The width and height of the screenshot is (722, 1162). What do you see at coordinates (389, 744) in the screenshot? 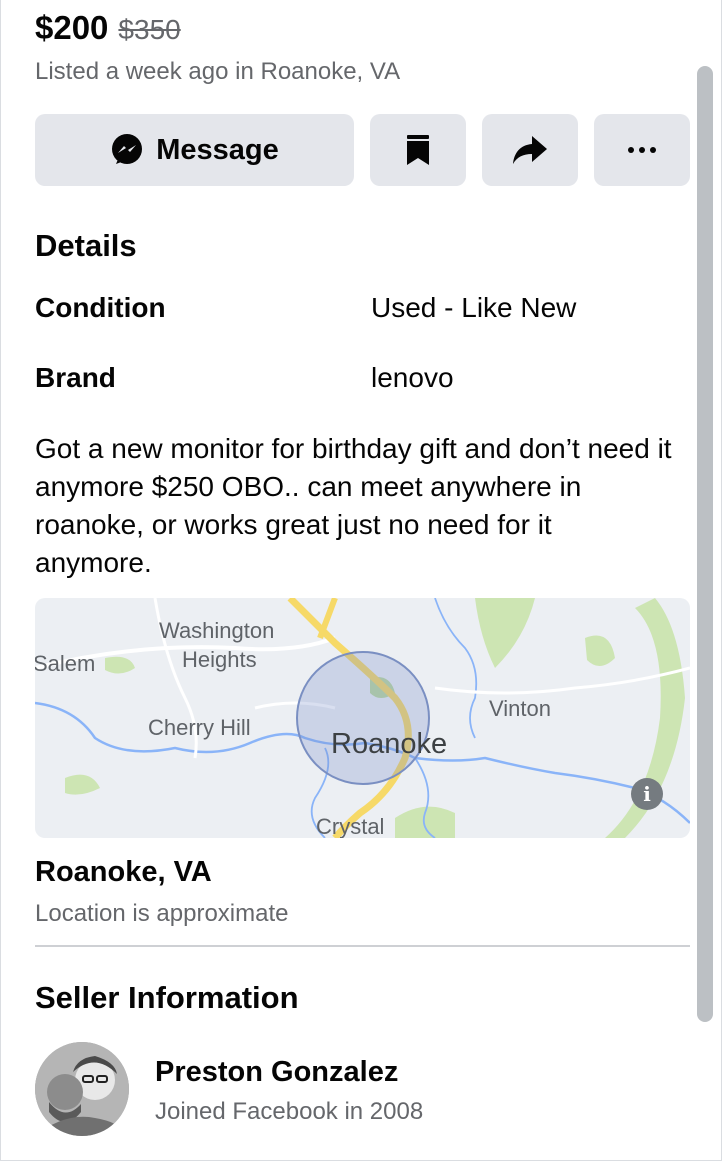
I see `map-label-roanoke: Roanoke` at bounding box center [389, 744].